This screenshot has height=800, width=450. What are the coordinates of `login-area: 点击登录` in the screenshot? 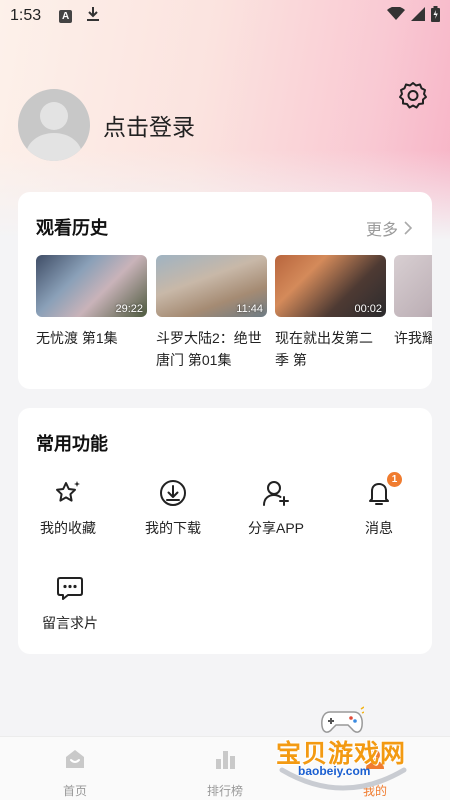 It's located at (106, 125).